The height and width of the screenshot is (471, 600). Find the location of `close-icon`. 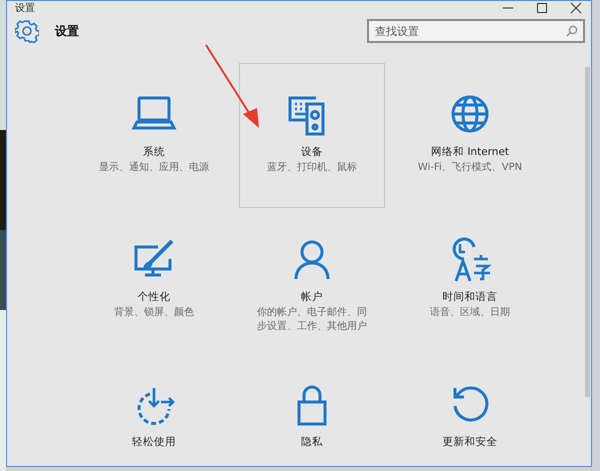

close-icon is located at coordinates (576, 8).